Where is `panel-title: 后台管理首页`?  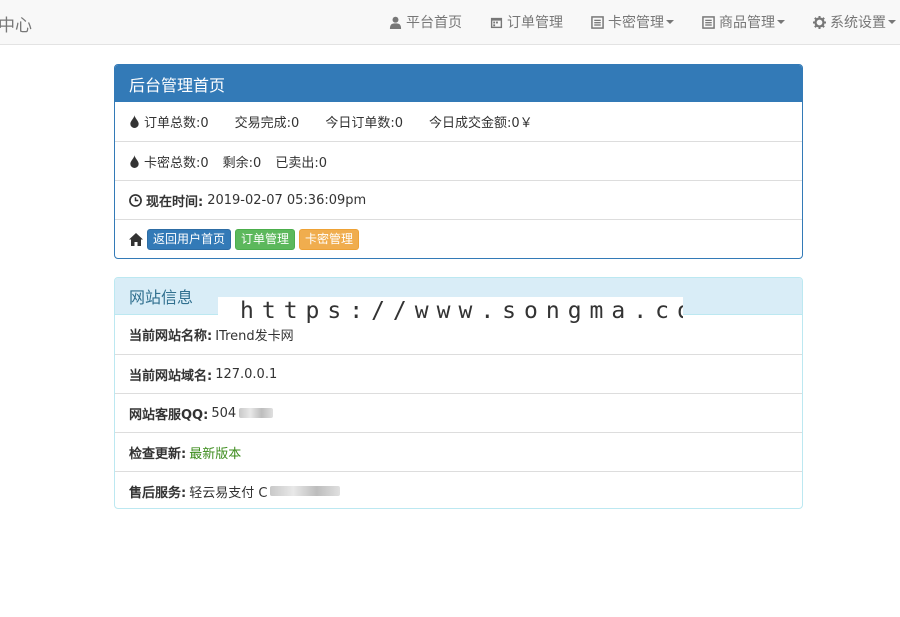 panel-title: 后台管理首页 is located at coordinates (458, 83).